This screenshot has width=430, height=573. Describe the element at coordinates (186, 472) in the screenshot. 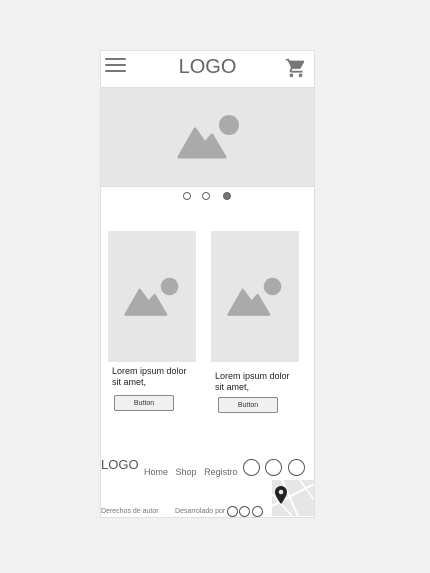

I see `footer-nav-shop: Shop` at that location.